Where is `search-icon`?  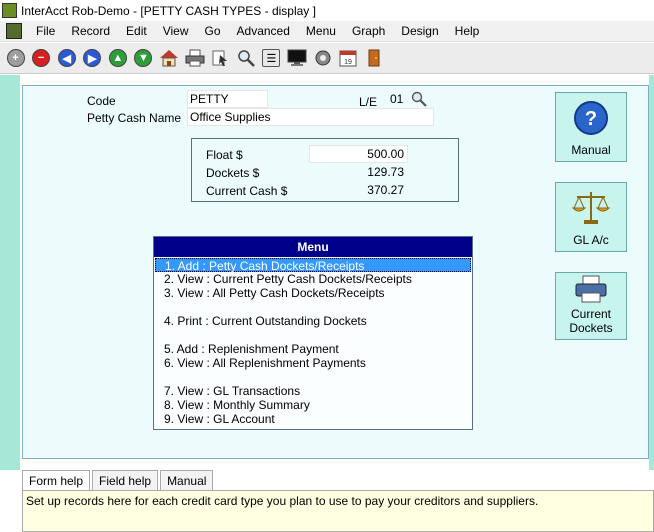 search-icon is located at coordinates (245, 58).